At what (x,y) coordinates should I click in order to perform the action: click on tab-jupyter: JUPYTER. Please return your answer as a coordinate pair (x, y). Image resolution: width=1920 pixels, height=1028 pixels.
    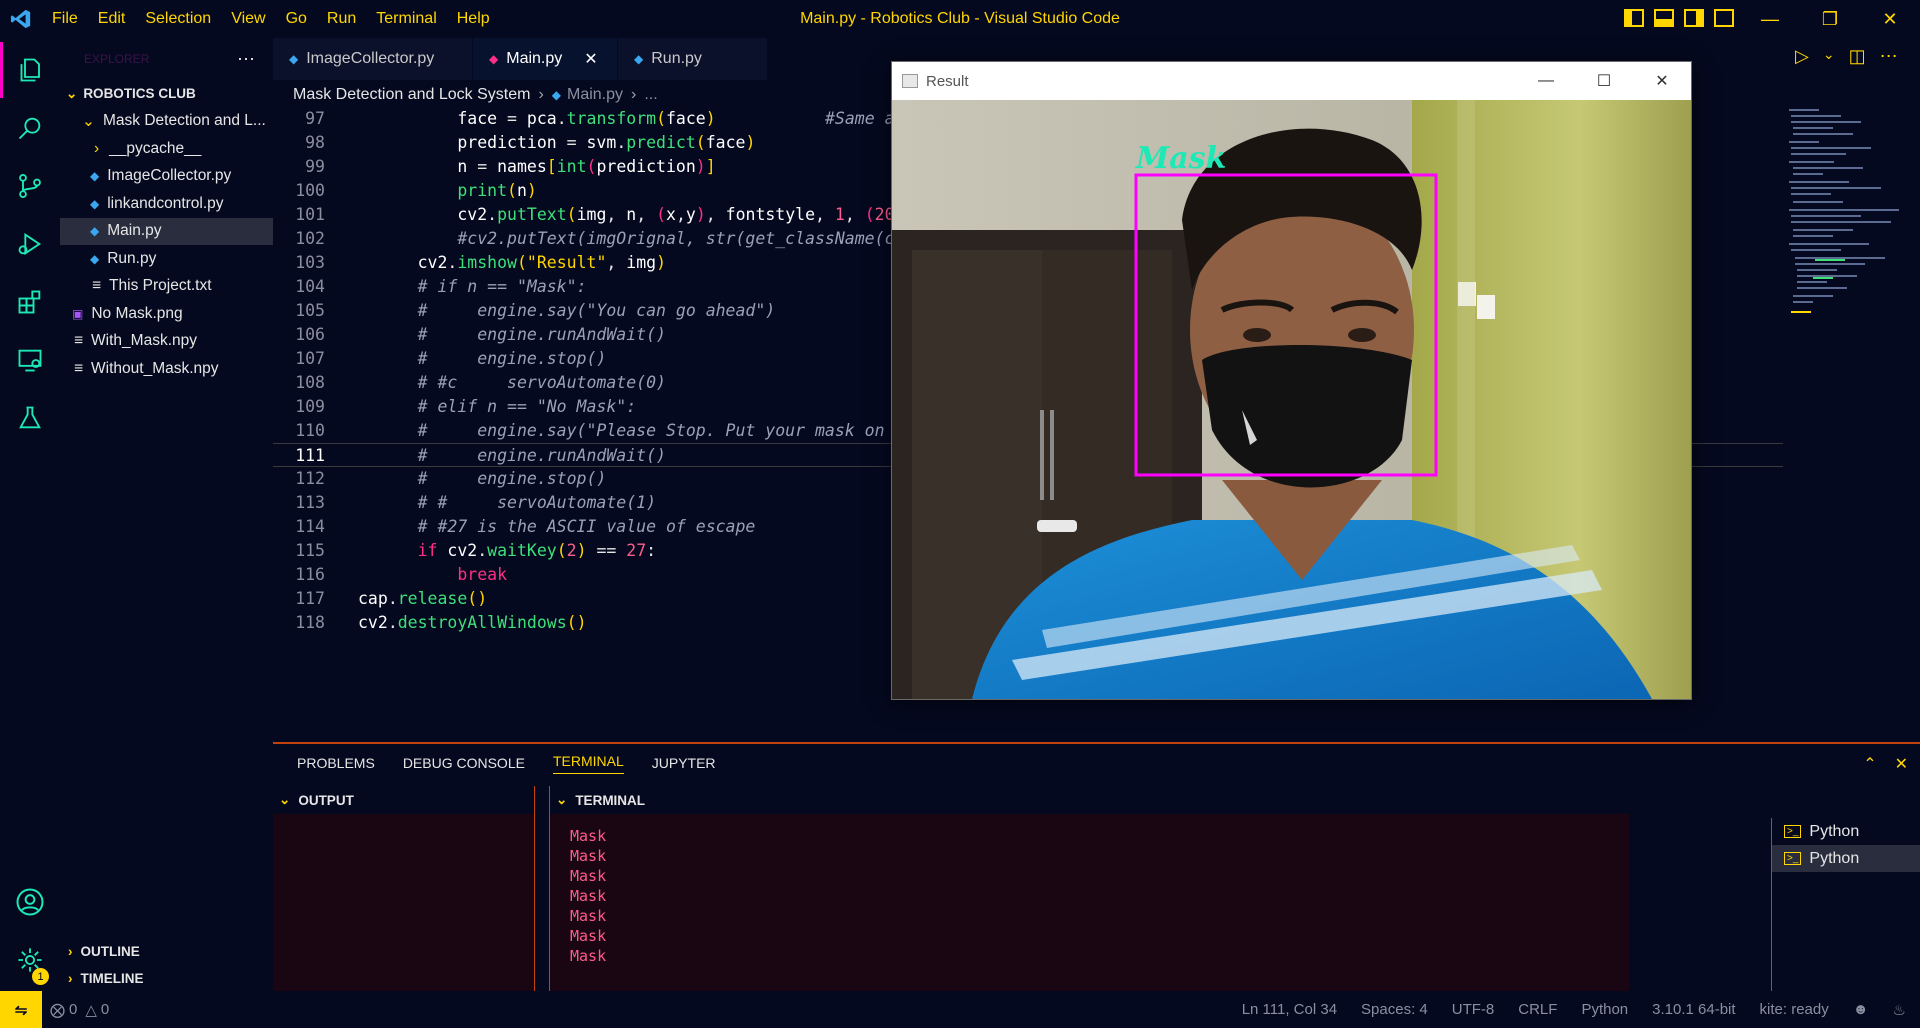
    Looking at the image, I should click on (684, 763).